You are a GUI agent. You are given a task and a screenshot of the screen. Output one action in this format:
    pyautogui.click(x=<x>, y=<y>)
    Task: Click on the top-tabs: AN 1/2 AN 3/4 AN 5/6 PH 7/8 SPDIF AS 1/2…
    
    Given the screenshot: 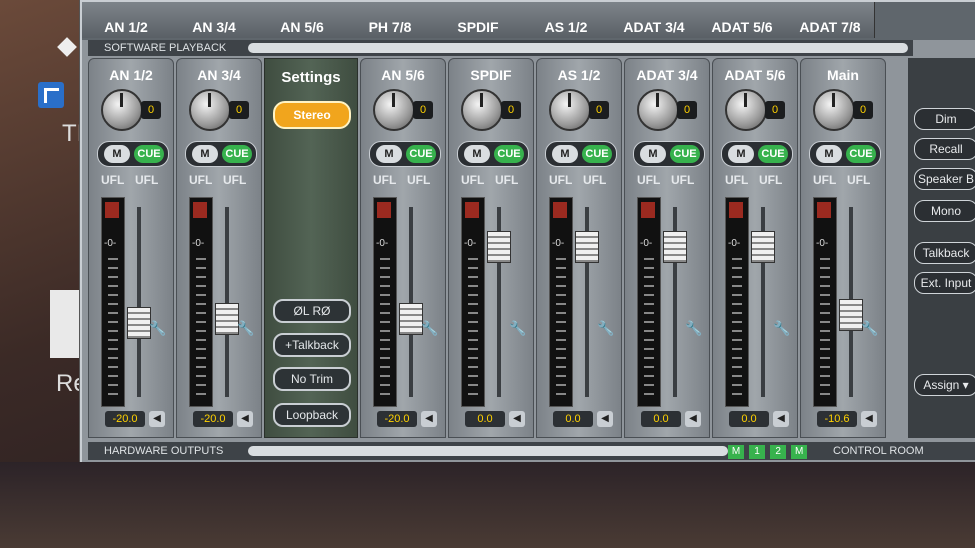 What is the action you would take?
    pyautogui.click(x=528, y=21)
    